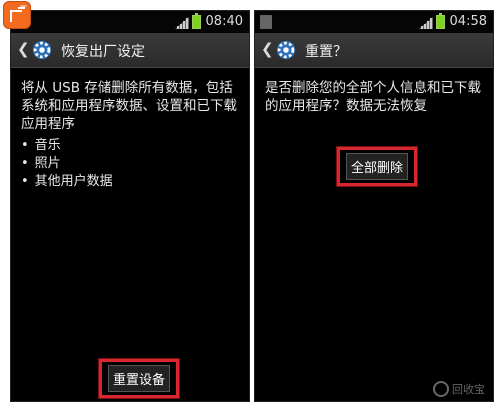 The width and height of the screenshot is (500, 408). What do you see at coordinates (130, 182) in the screenshot?
I see `list-item: 其他用户数据` at bounding box center [130, 182].